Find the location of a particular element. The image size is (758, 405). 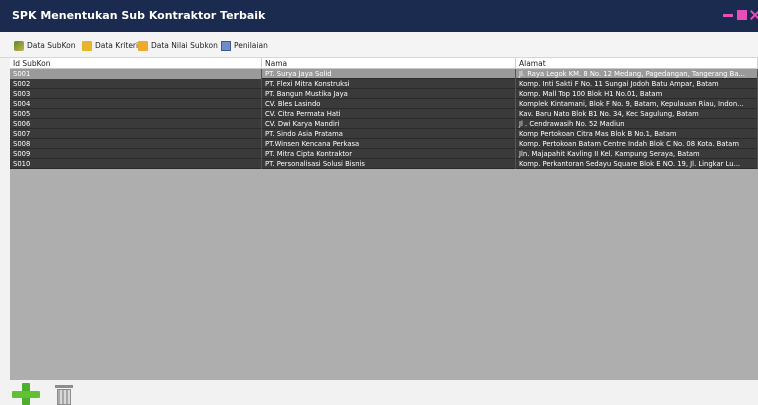

cell-alamat: Jl . Cendrawasih No. 52 Madiun is located at coordinates (637, 124).